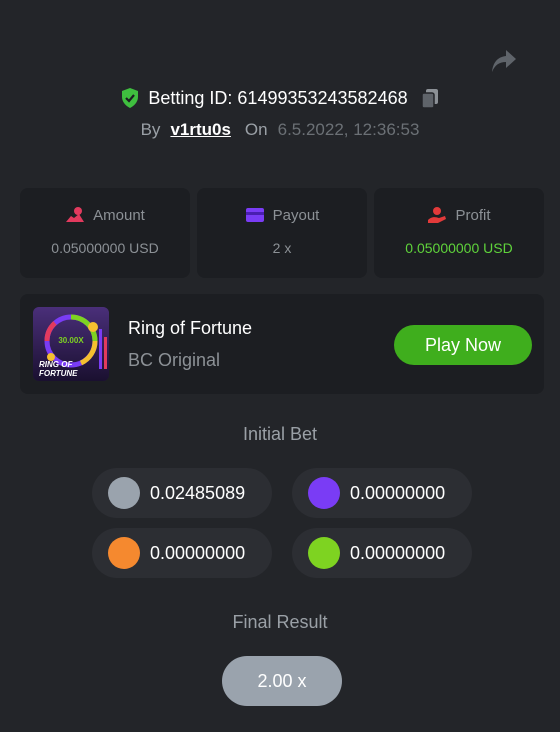  Describe the element at coordinates (296, 215) in the screenshot. I see `payout-label: Payout` at that location.